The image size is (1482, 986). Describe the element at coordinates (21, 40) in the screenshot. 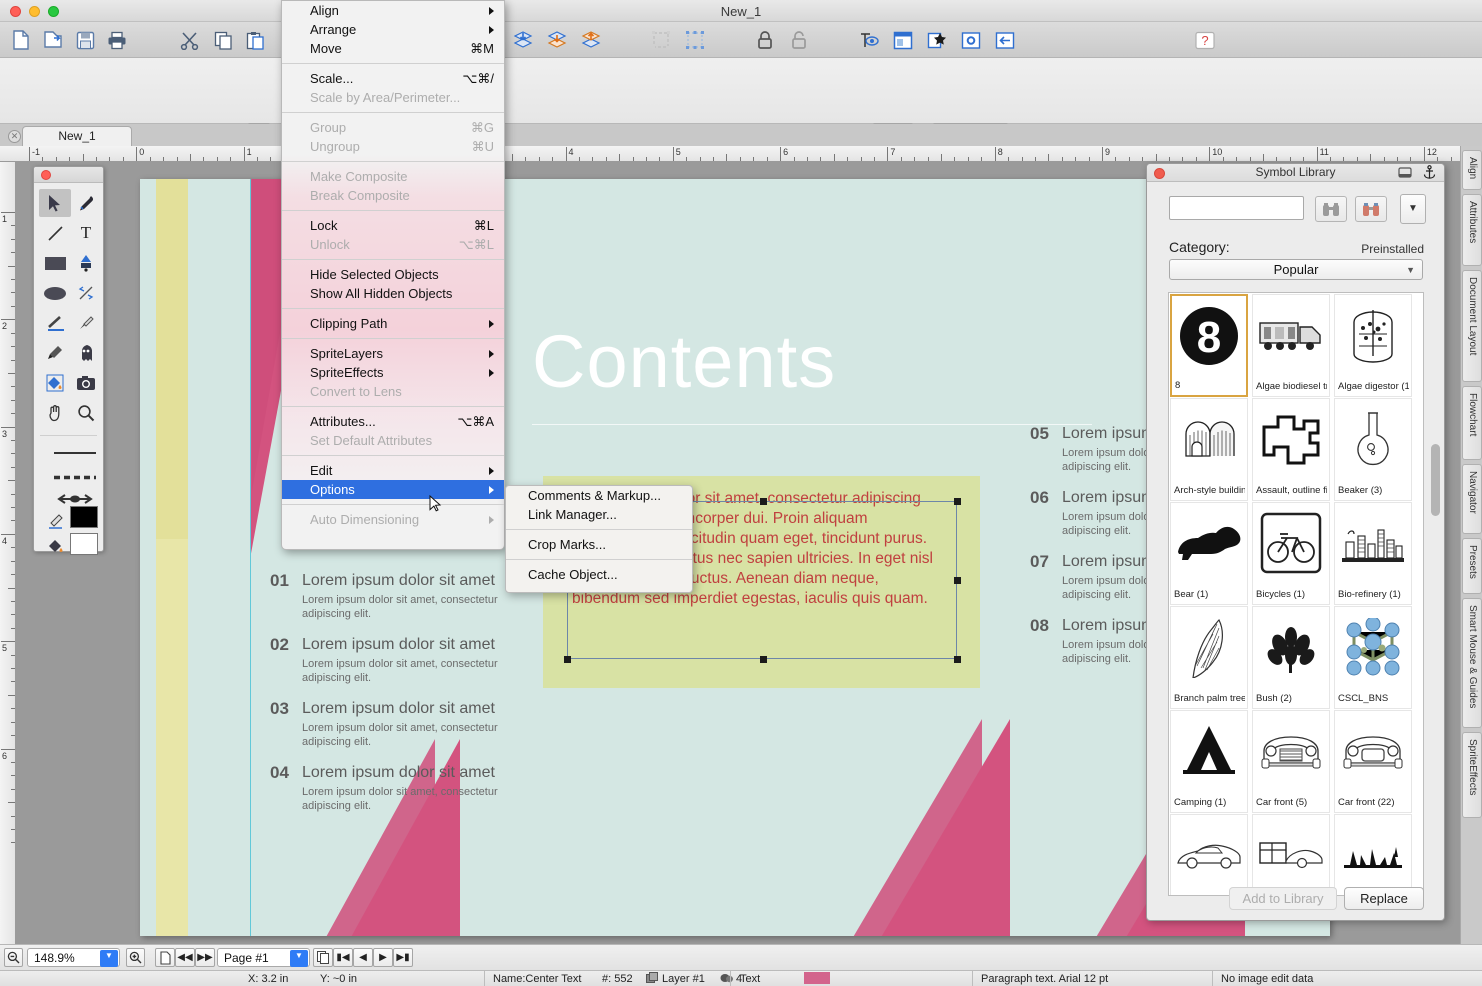

I see `new-document-icon` at that location.